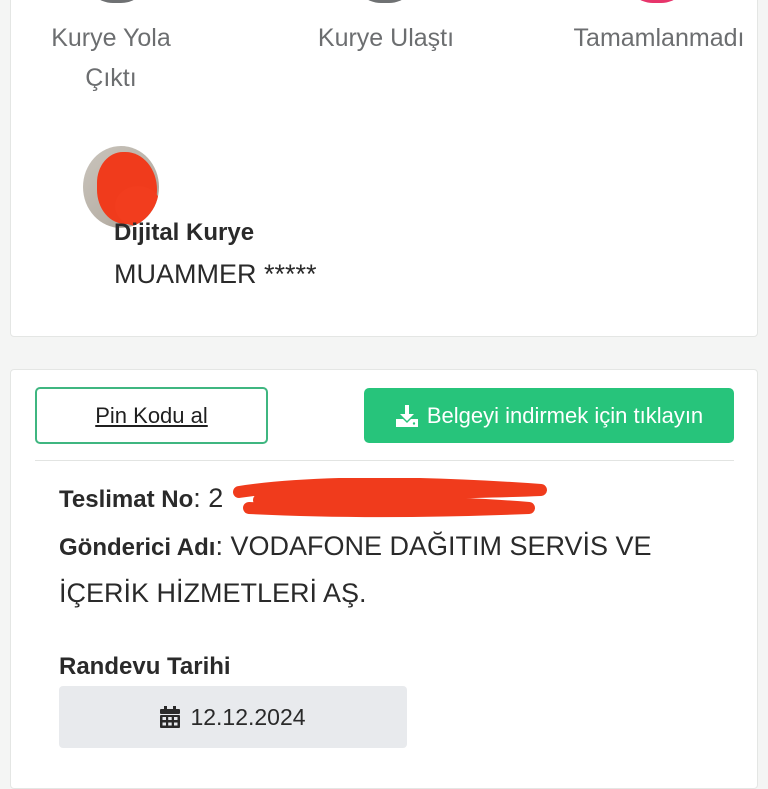 The width and height of the screenshot is (768, 789). Describe the element at coordinates (111, 78) in the screenshot. I see `step-label-departed-line2: Çıktı` at that location.